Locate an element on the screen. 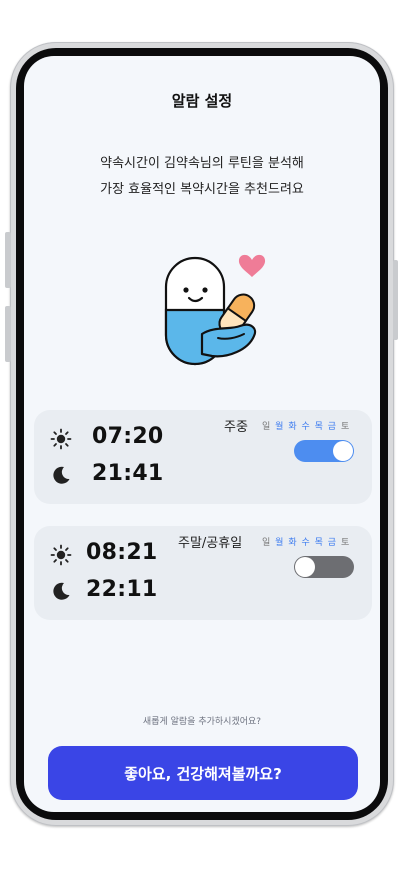  alarm-card-weekday: 07:20 21:41 주중 일 월 화 수 목 금 토 is located at coordinates (203, 457).